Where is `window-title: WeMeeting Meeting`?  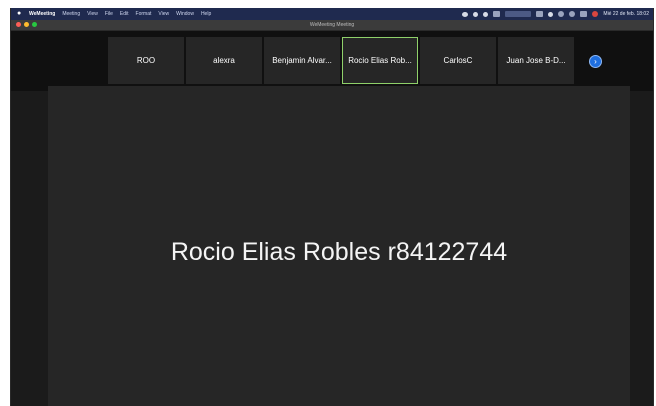 window-title: WeMeeting Meeting is located at coordinates (332, 25).